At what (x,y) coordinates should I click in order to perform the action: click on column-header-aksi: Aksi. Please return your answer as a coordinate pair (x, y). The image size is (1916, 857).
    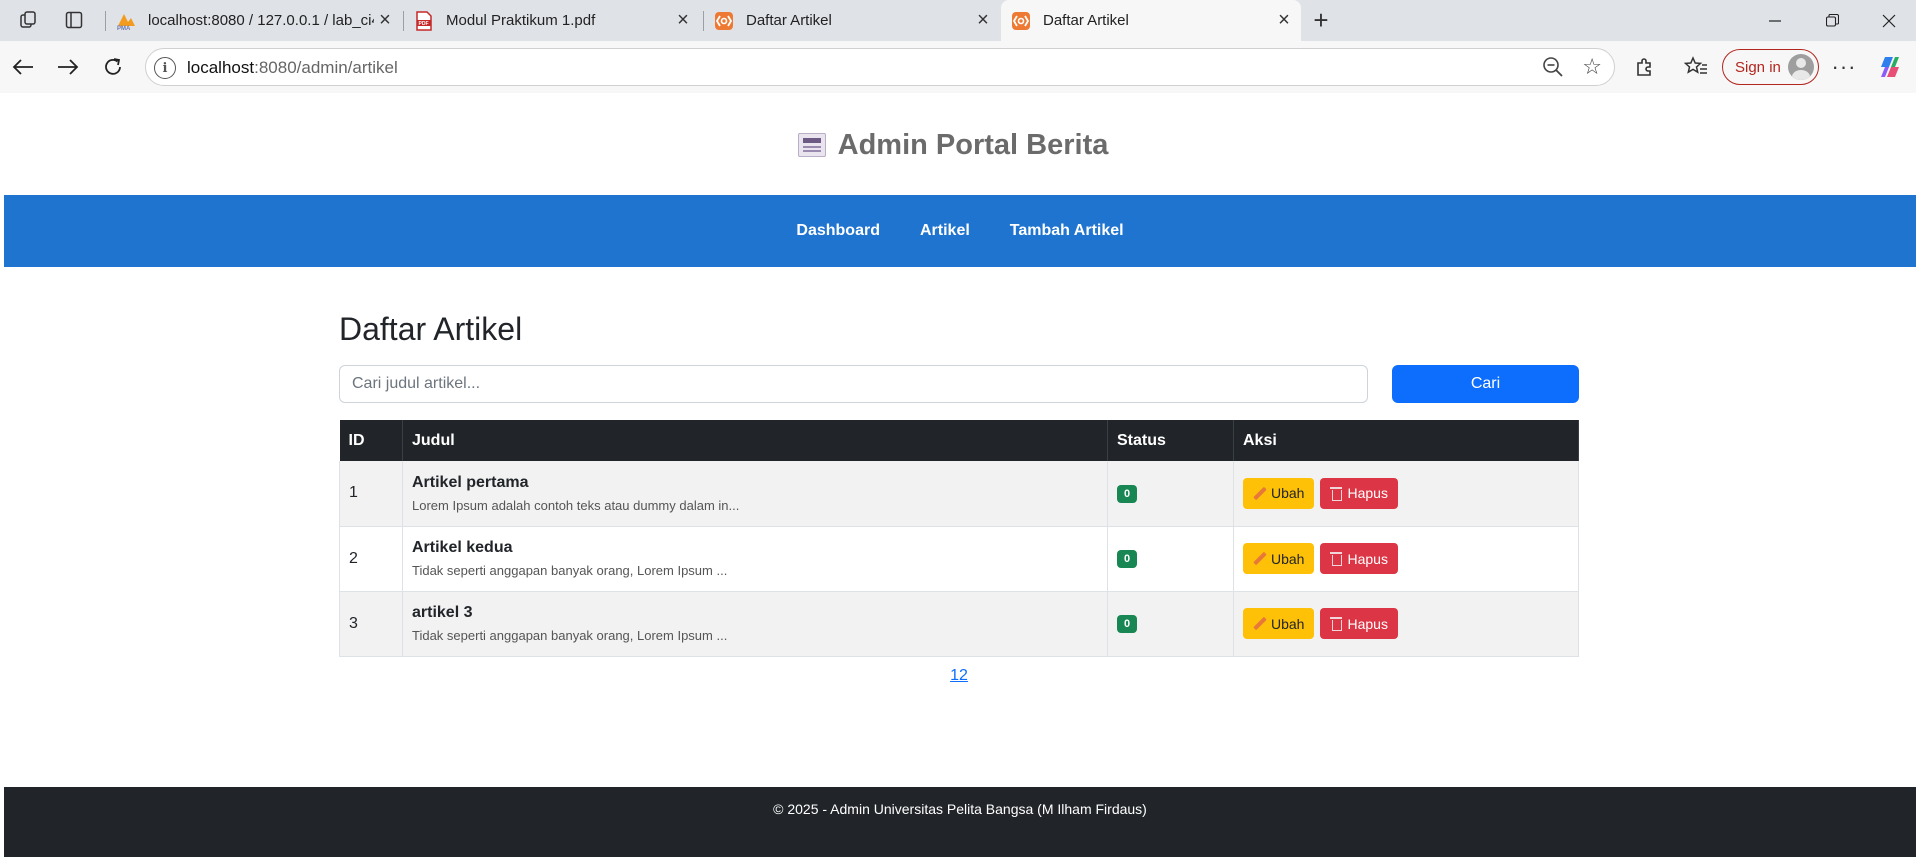
    Looking at the image, I should click on (1406, 440).